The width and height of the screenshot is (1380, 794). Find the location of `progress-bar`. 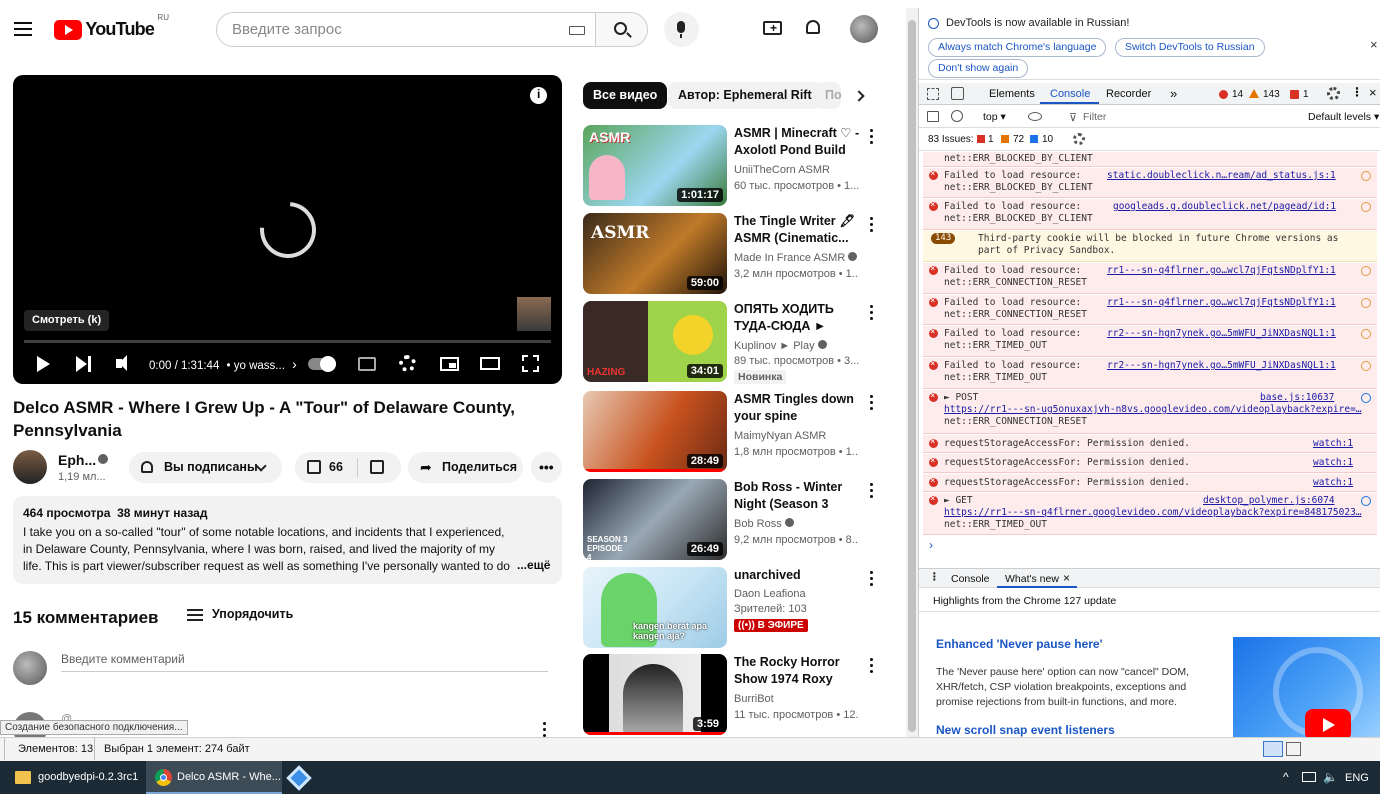

progress-bar is located at coordinates (287, 341).